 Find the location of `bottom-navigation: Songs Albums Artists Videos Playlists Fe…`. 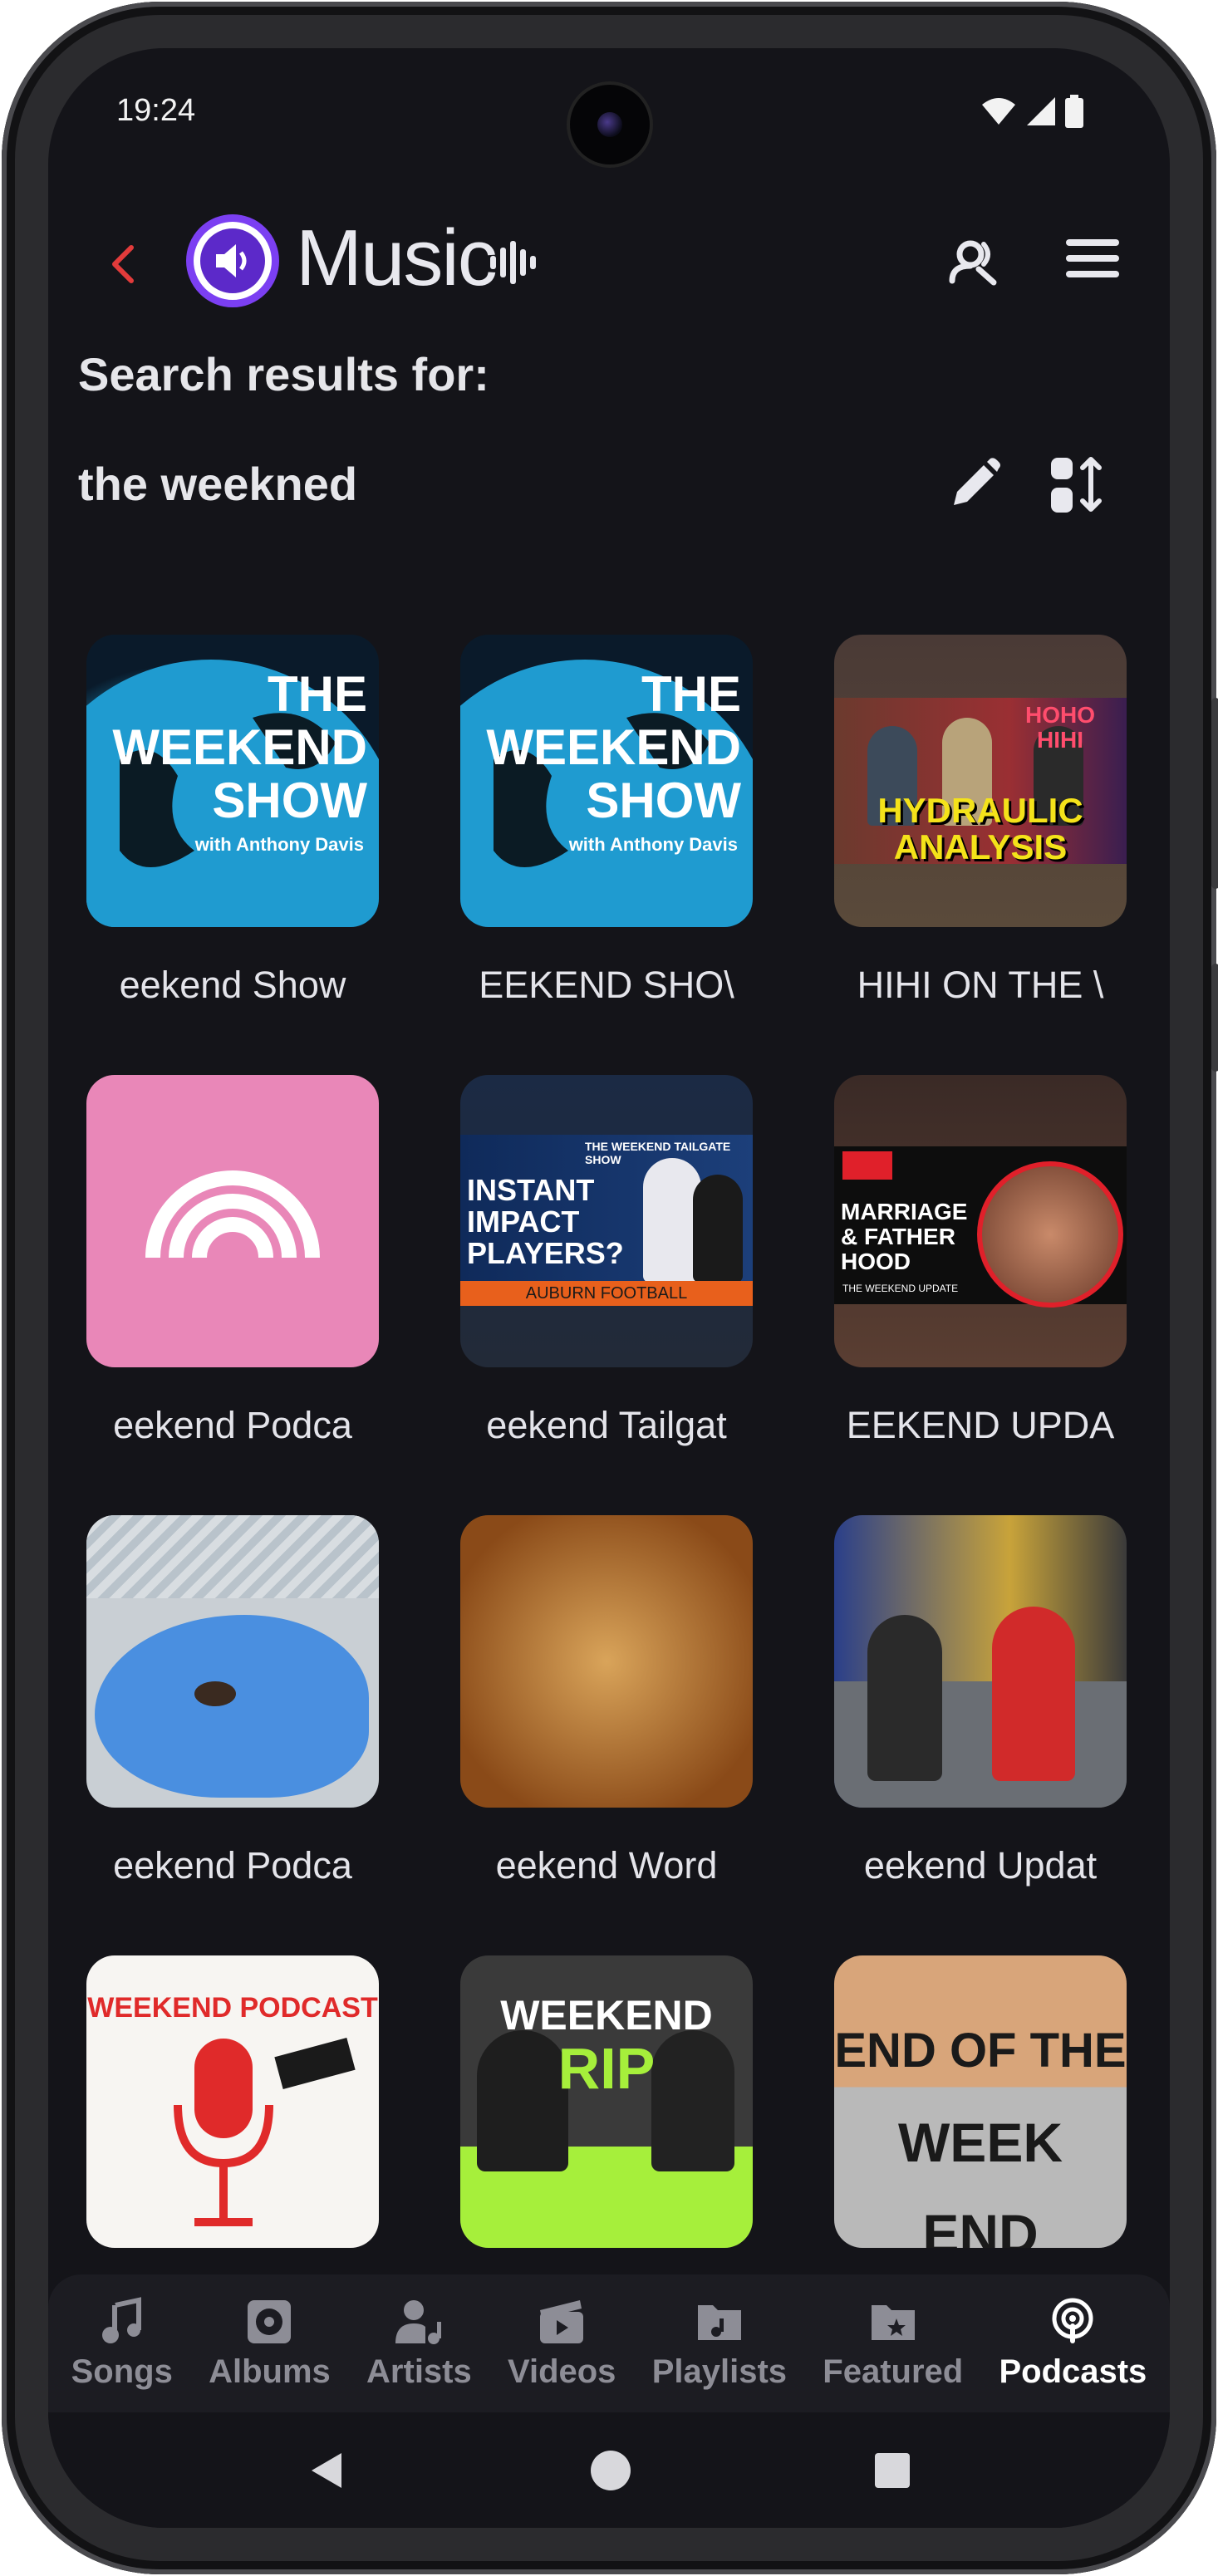

bottom-navigation: Songs Albums Artists Videos Playlists Fe… is located at coordinates (609, 2343).